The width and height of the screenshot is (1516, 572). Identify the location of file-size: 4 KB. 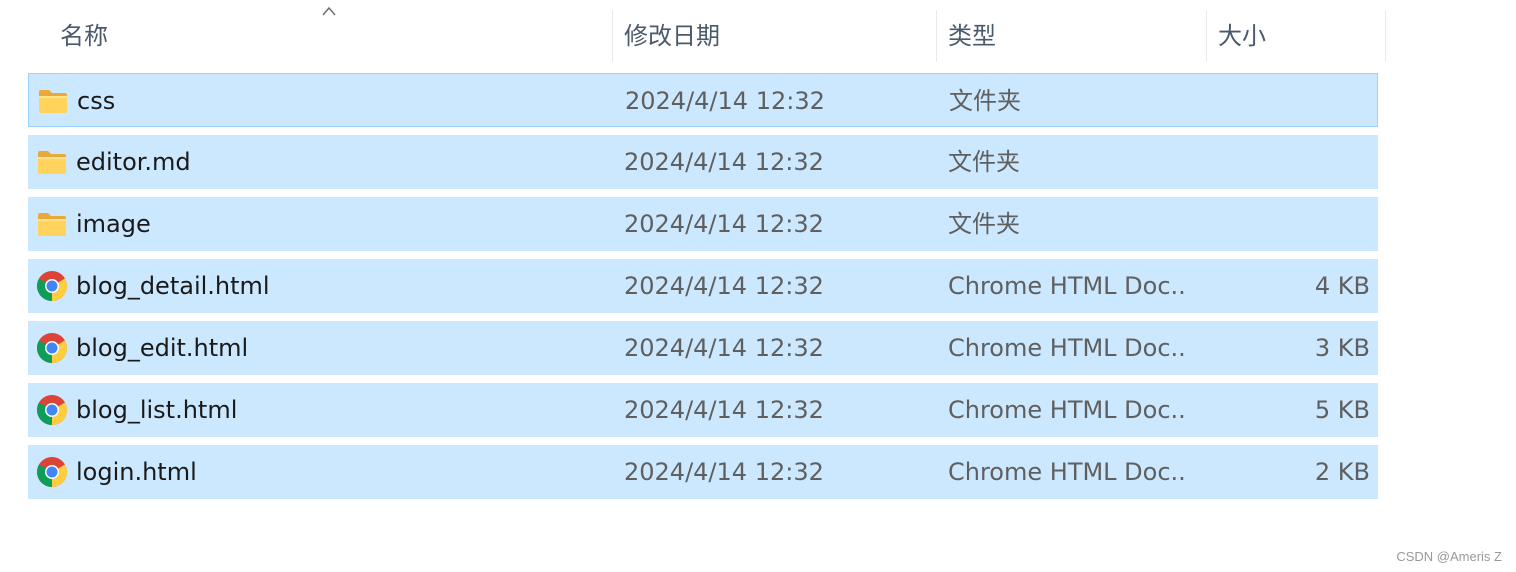
(1342, 286).